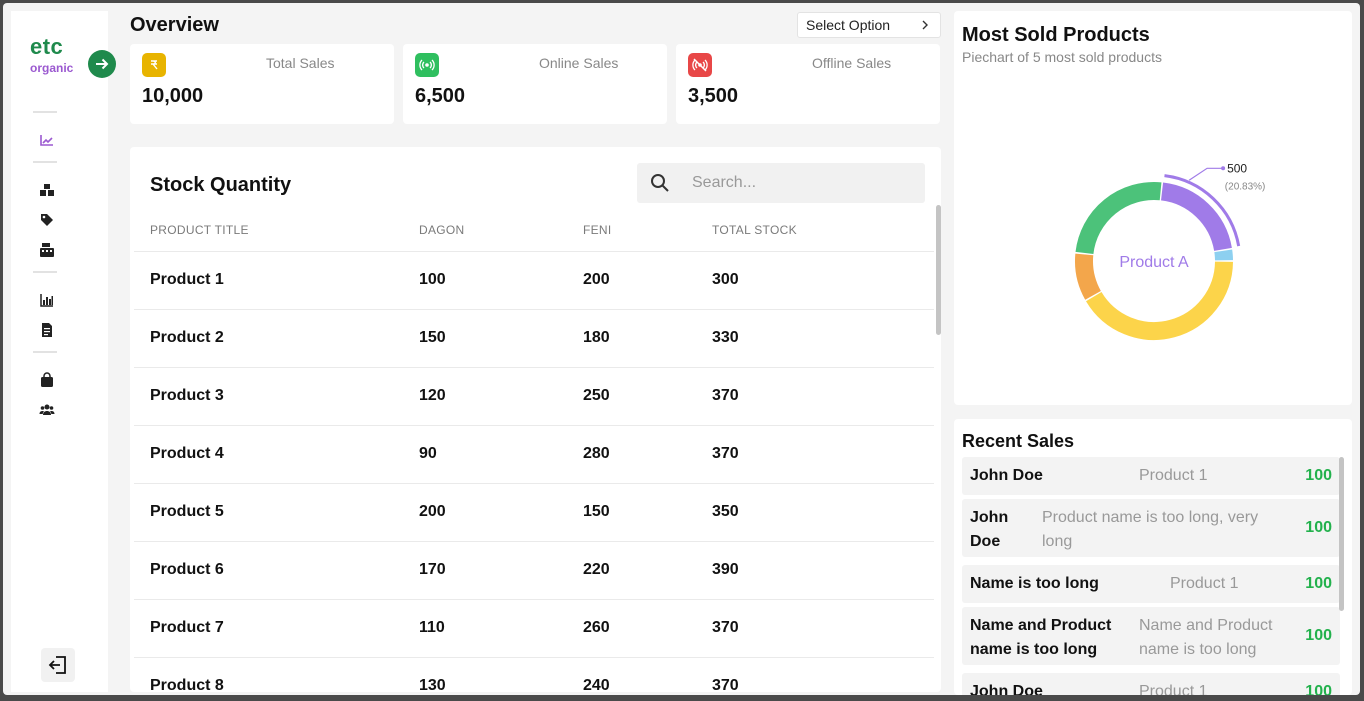  I want to click on sale-product: Product 1, so click(1173, 475).